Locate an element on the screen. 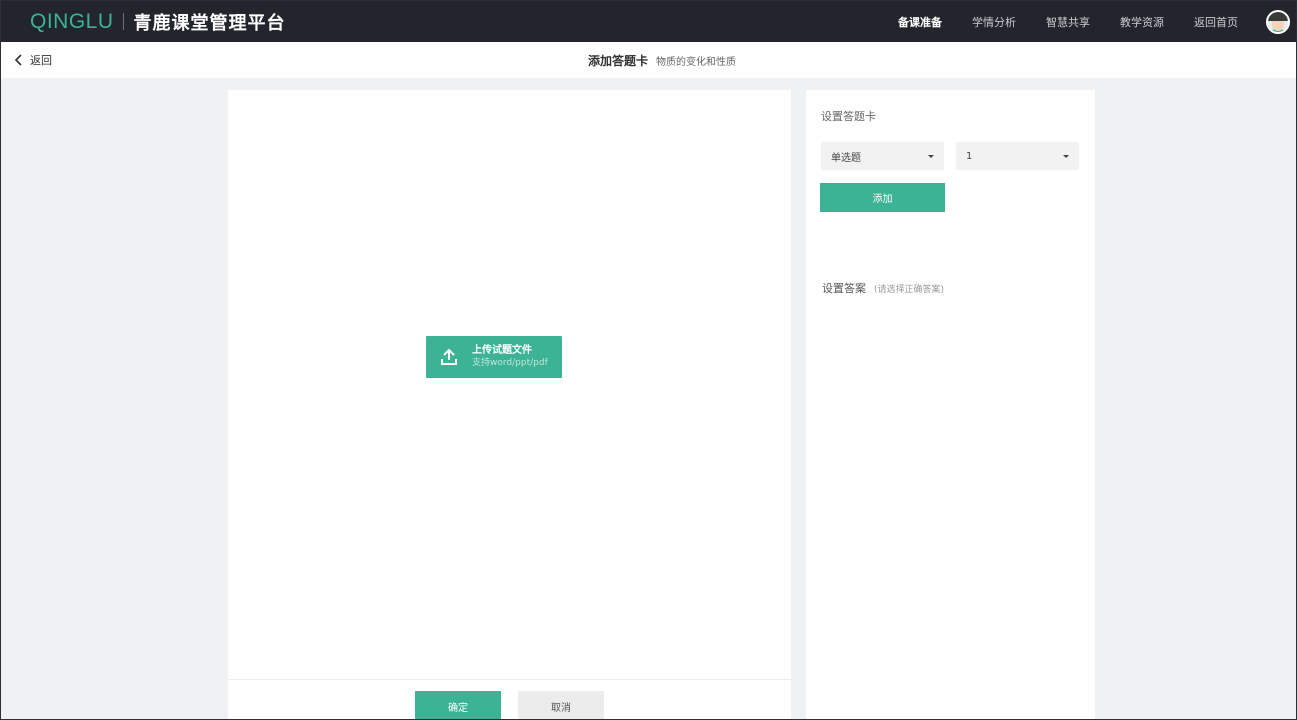 Image resolution: width=1297 pixels, height=720 pixels. user-avatar-icon is located at coordinates (1278, 21).